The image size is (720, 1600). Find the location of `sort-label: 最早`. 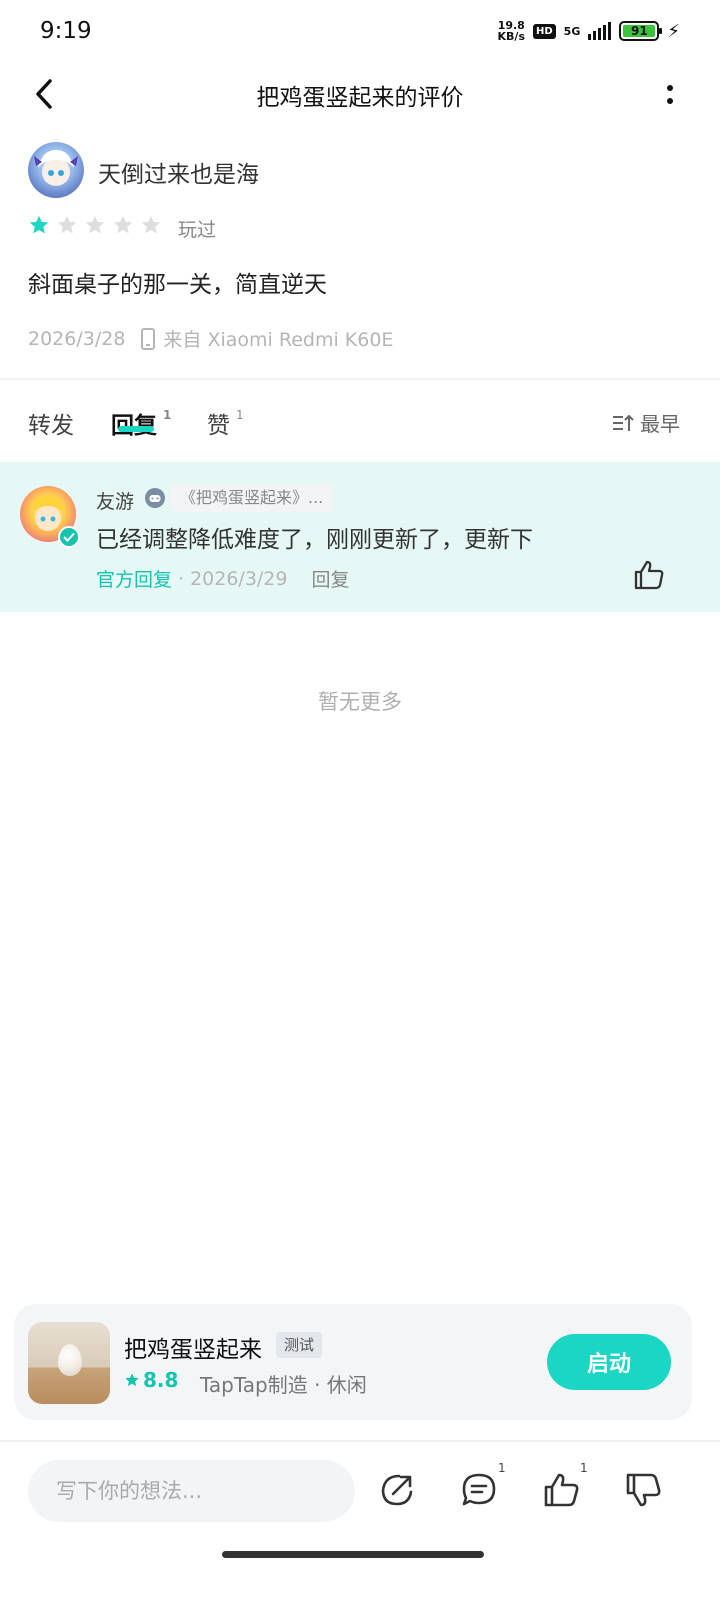

sort-label: 最早 is located at coordinates (660, 424).